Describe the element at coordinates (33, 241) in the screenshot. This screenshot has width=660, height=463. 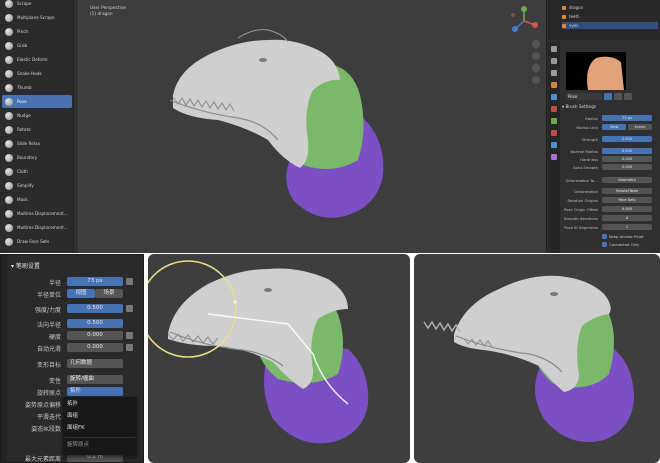
I see `brush-label: Draw Face Sets` at that location.